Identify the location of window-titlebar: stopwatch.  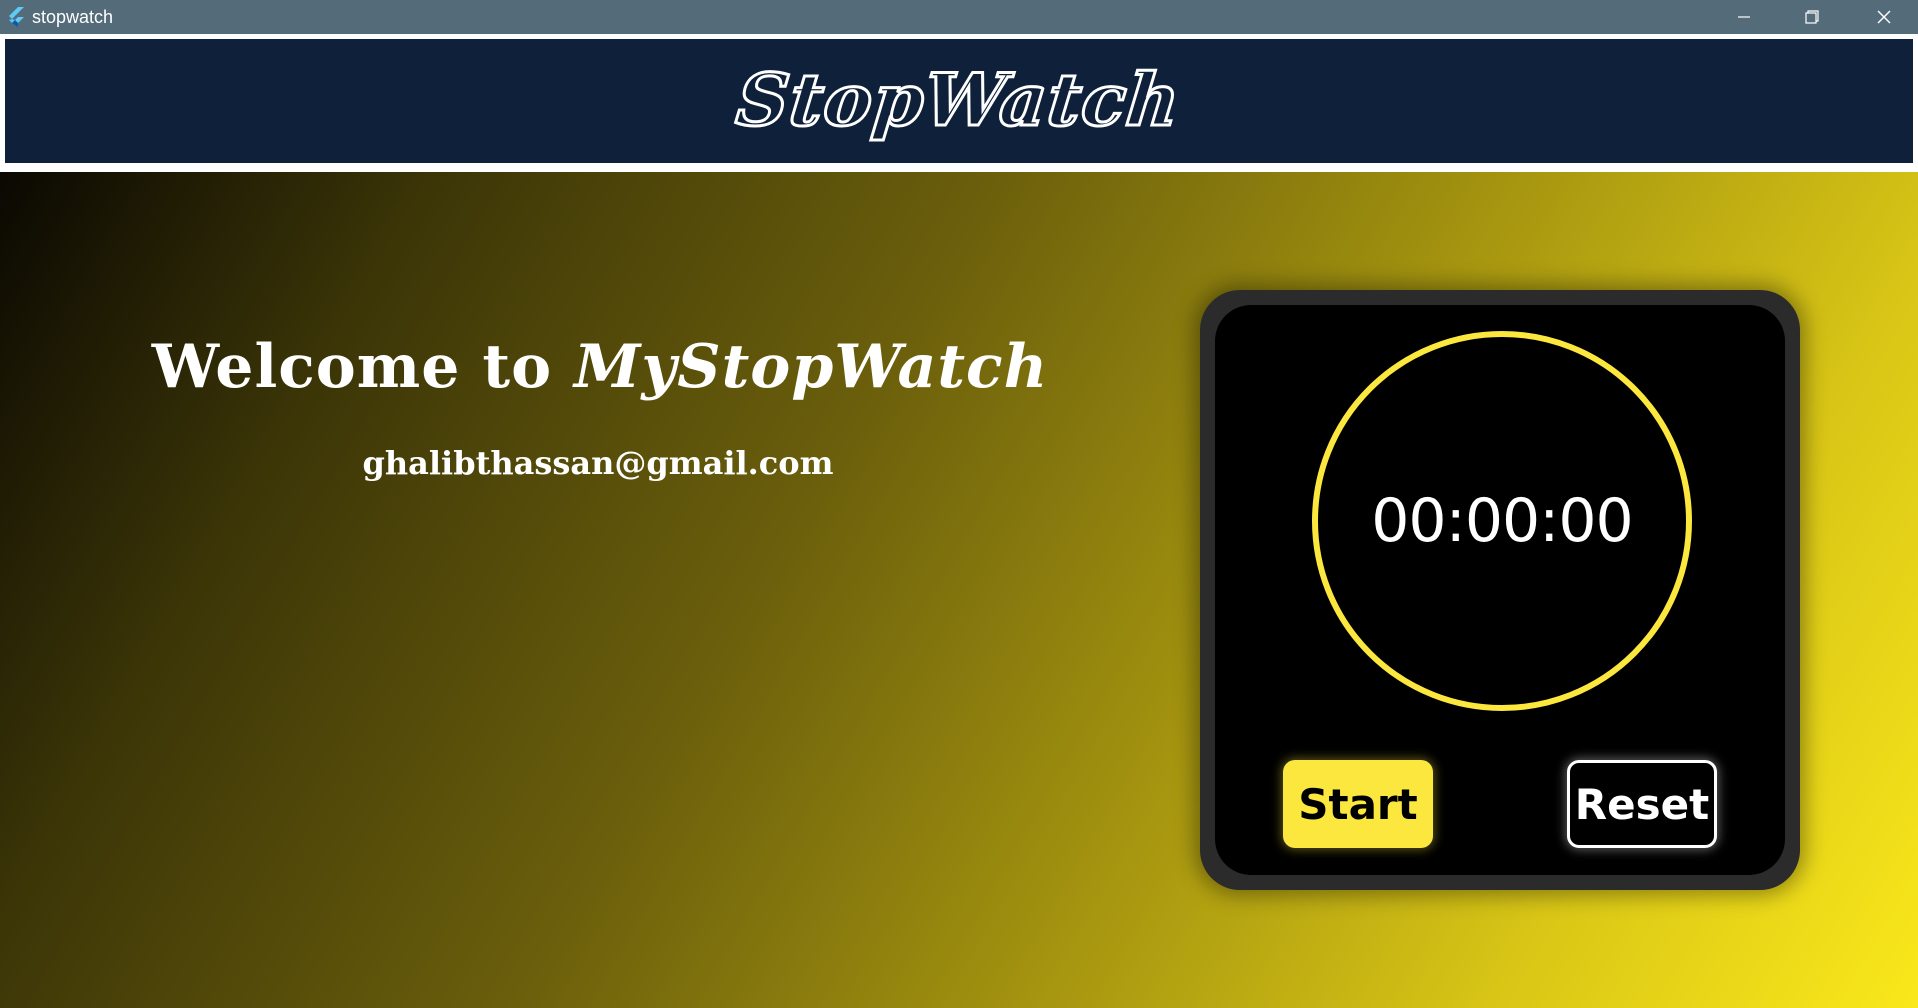
(959, 17).